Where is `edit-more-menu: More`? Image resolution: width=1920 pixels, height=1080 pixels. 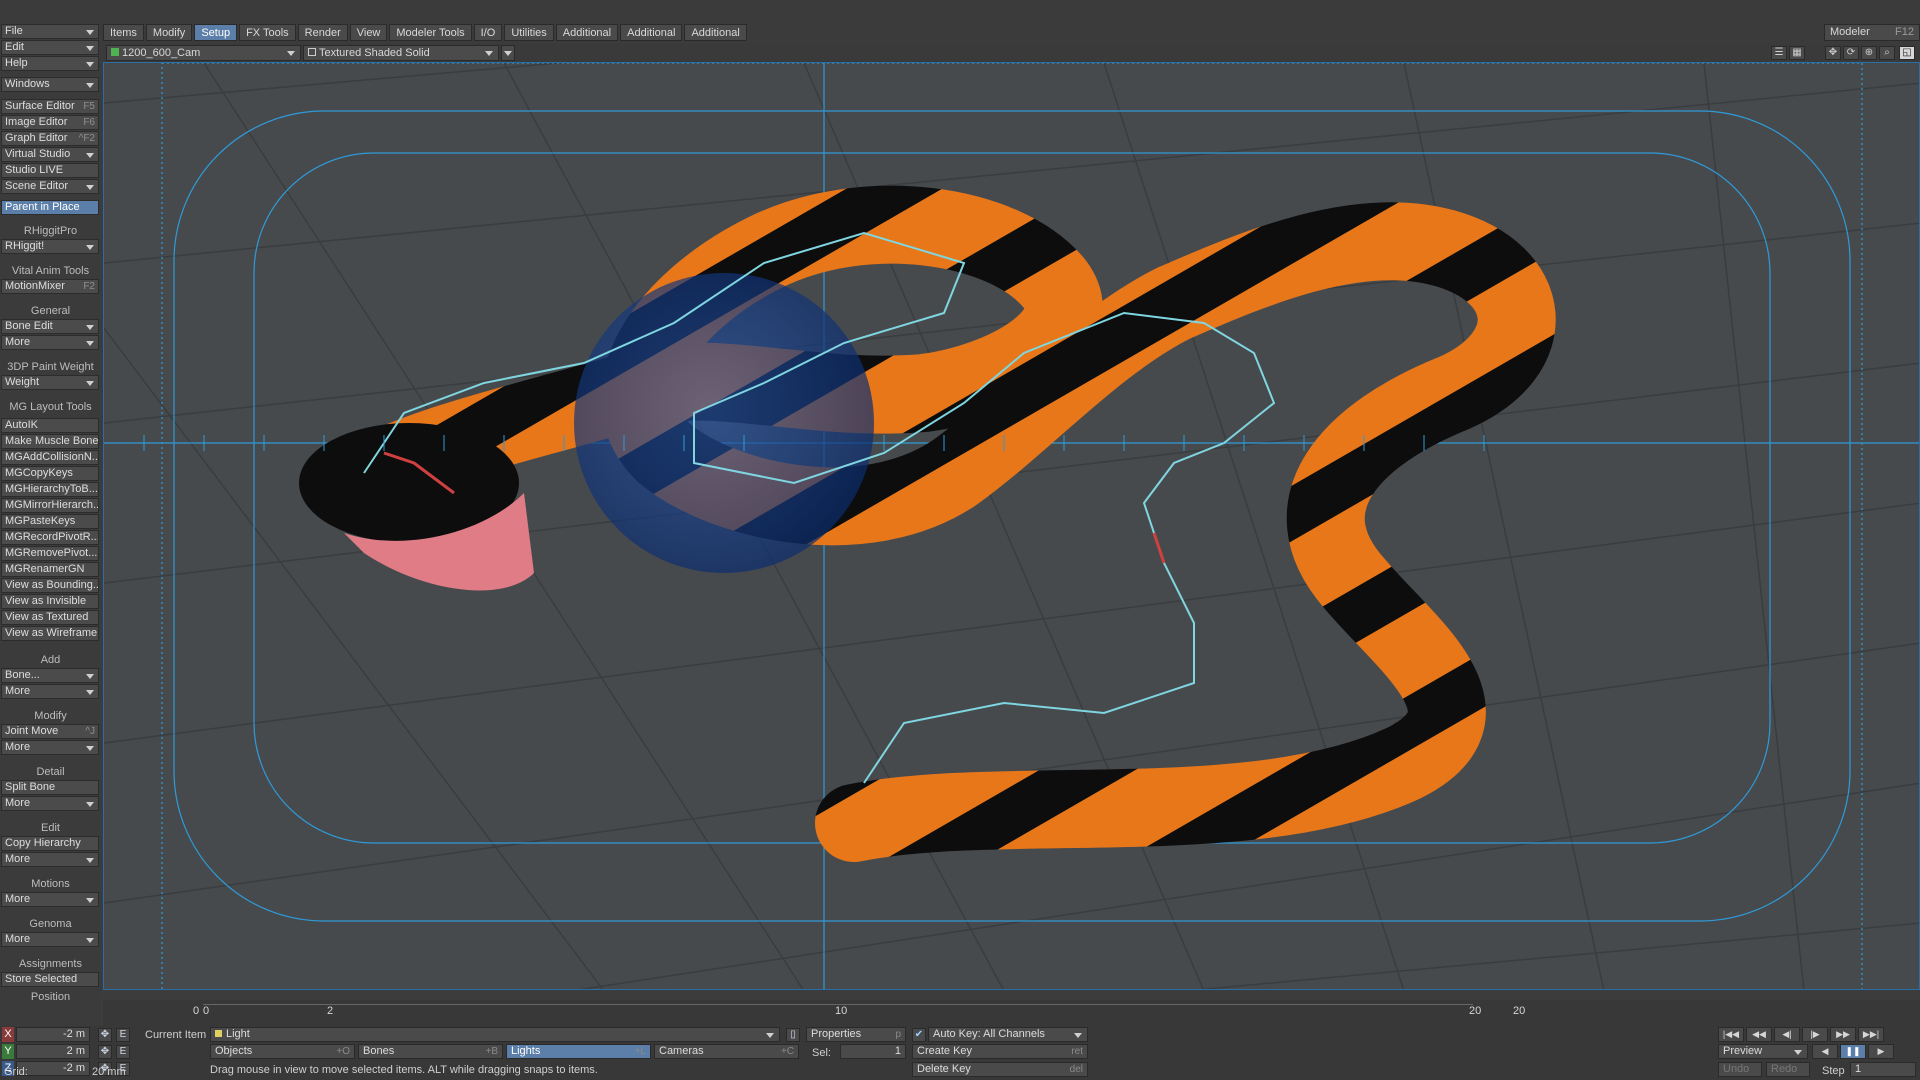
edit-more-menu: More is located at coordinates (50, 859).